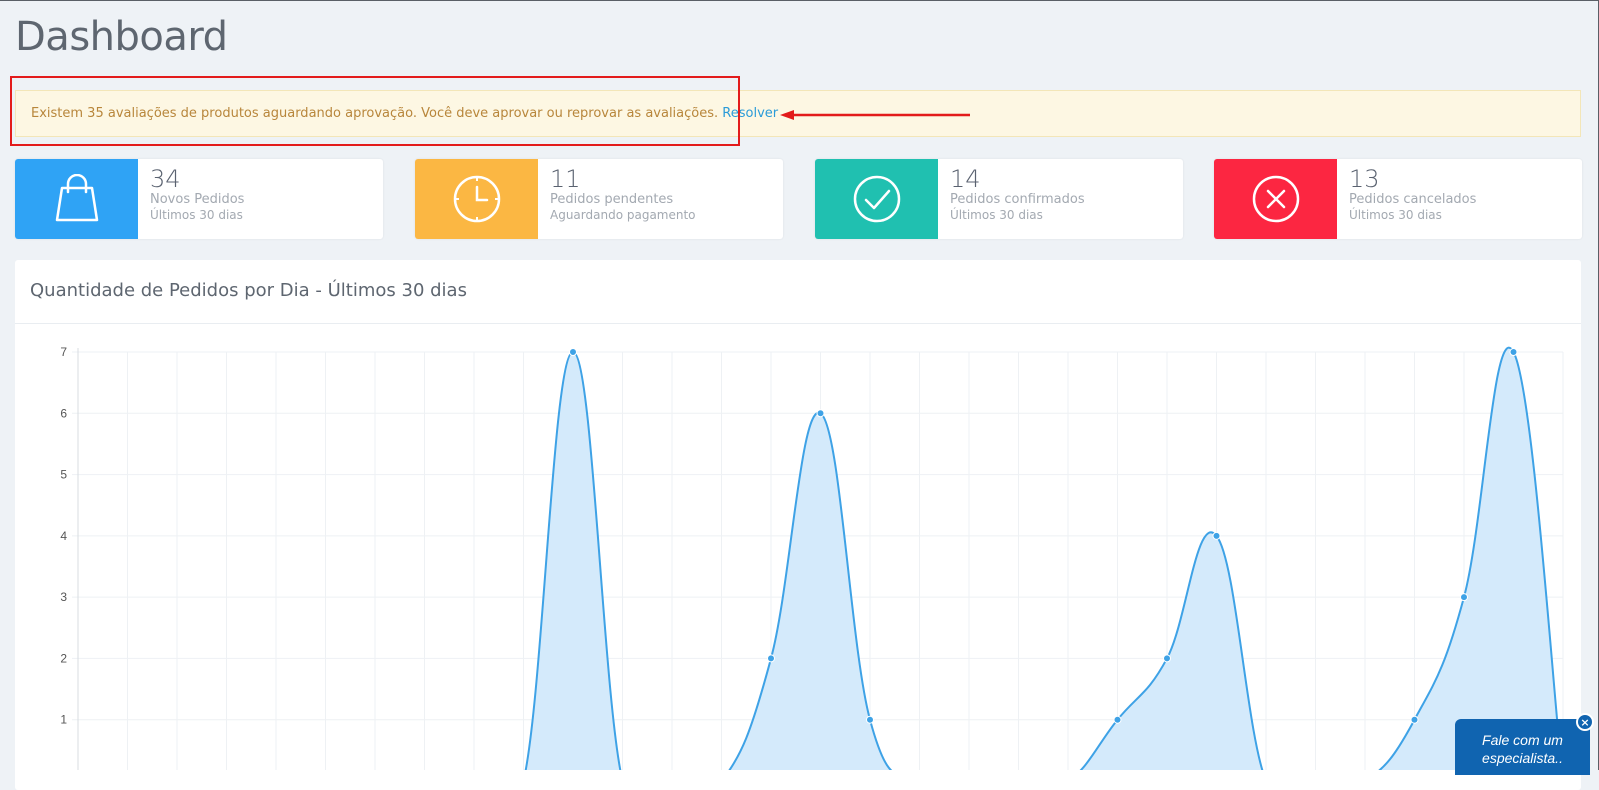 The image size is (1599, 790). I want to click on chart-y-tick-label: 4, so click(63, 536).